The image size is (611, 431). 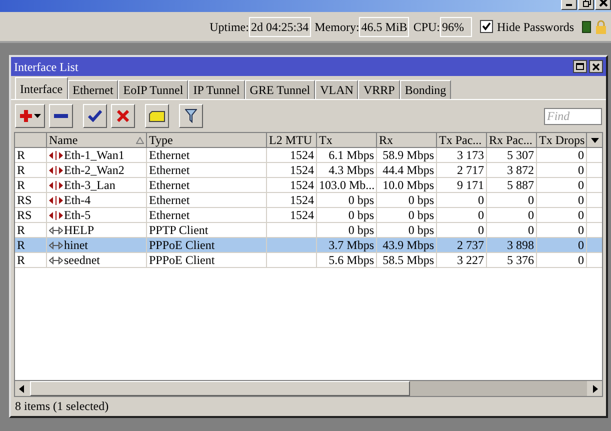 What do you see at coordinates (292, 140) in the screenshot?
I see `column-header: L2 MTU` at bounding box center [292, 140].